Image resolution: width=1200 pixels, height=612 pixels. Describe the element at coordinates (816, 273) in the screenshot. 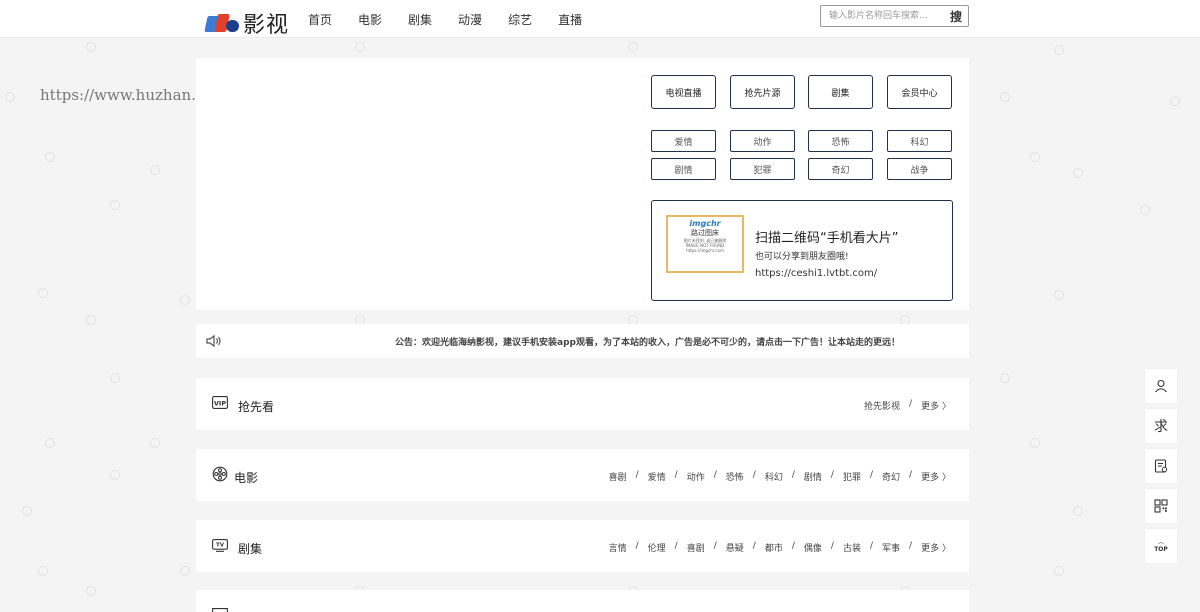

I see `qr-url: https://ceshi1.lvtbt.com/` at that location.